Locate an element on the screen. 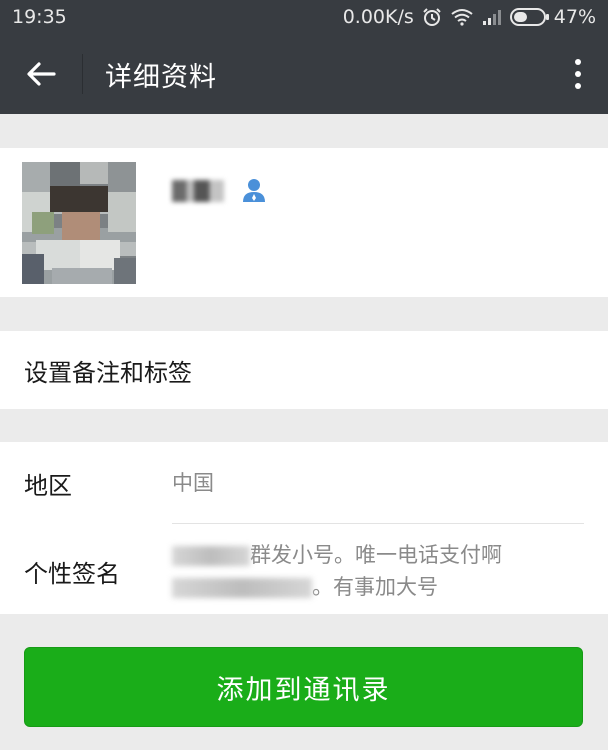  person-icon is located at coordinates (254, 192).